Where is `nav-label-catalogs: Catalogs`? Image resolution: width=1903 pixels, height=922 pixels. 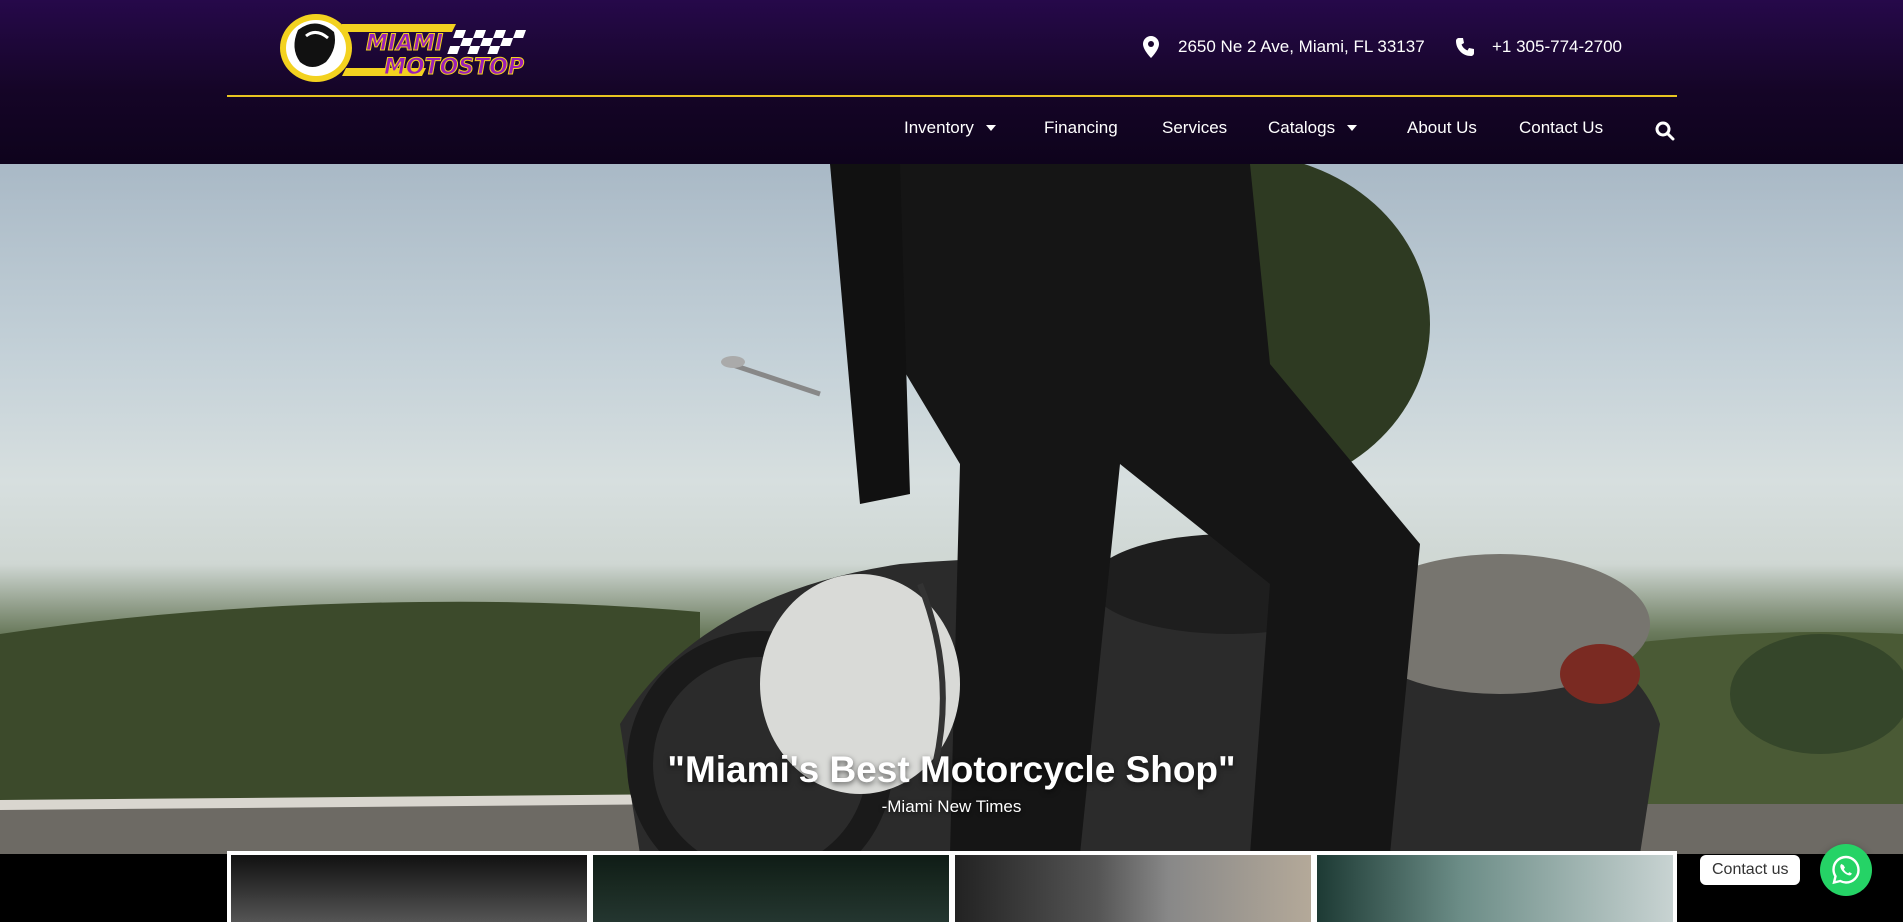
nav-label-catalogs: Catalogs is located at coordinates (1302, 127).